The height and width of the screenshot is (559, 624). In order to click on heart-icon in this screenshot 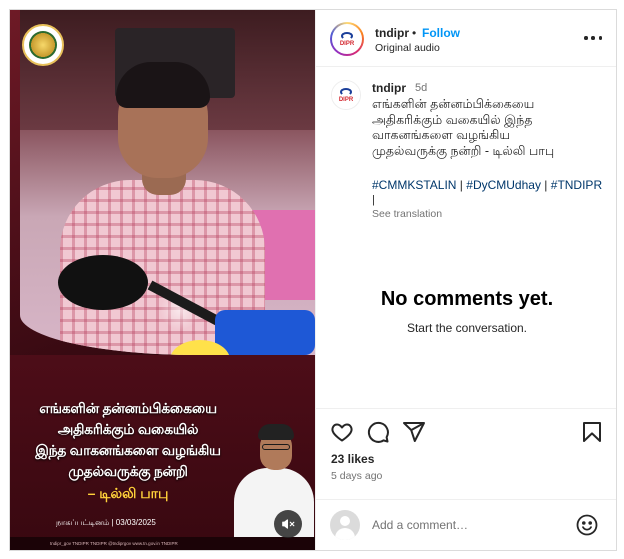, I will do `click(342, 432)`.